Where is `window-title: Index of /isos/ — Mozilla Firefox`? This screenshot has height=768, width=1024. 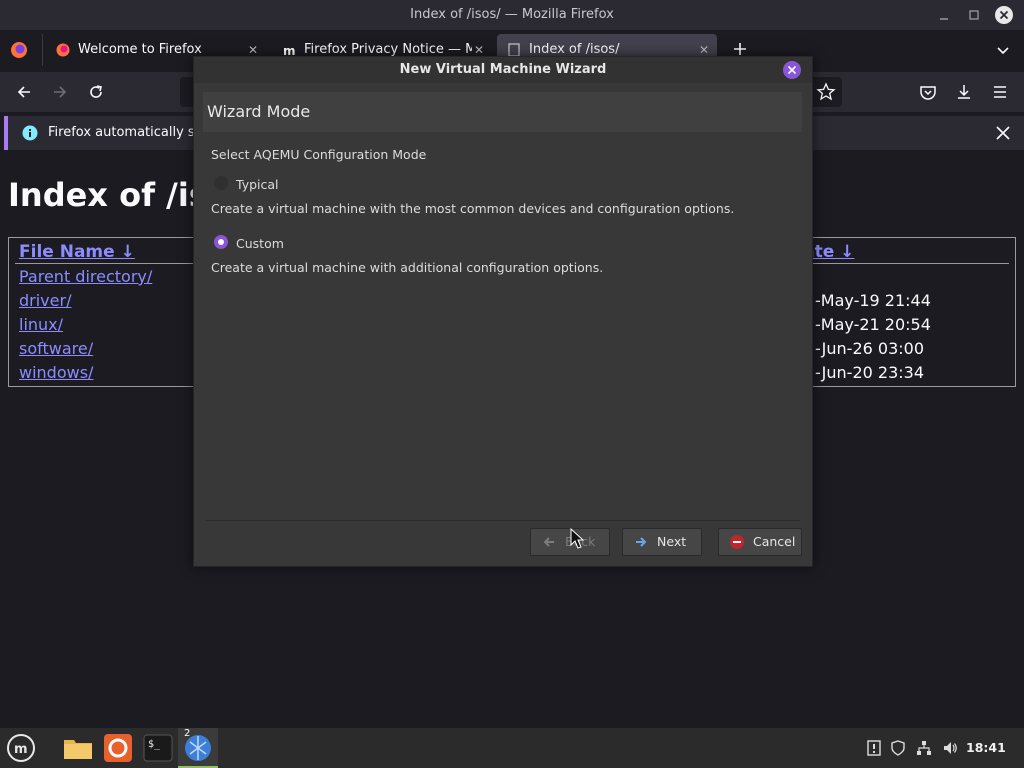
window-title: Index of /isos/ — Mozilla Firefox is located at coordinates (512, 14).